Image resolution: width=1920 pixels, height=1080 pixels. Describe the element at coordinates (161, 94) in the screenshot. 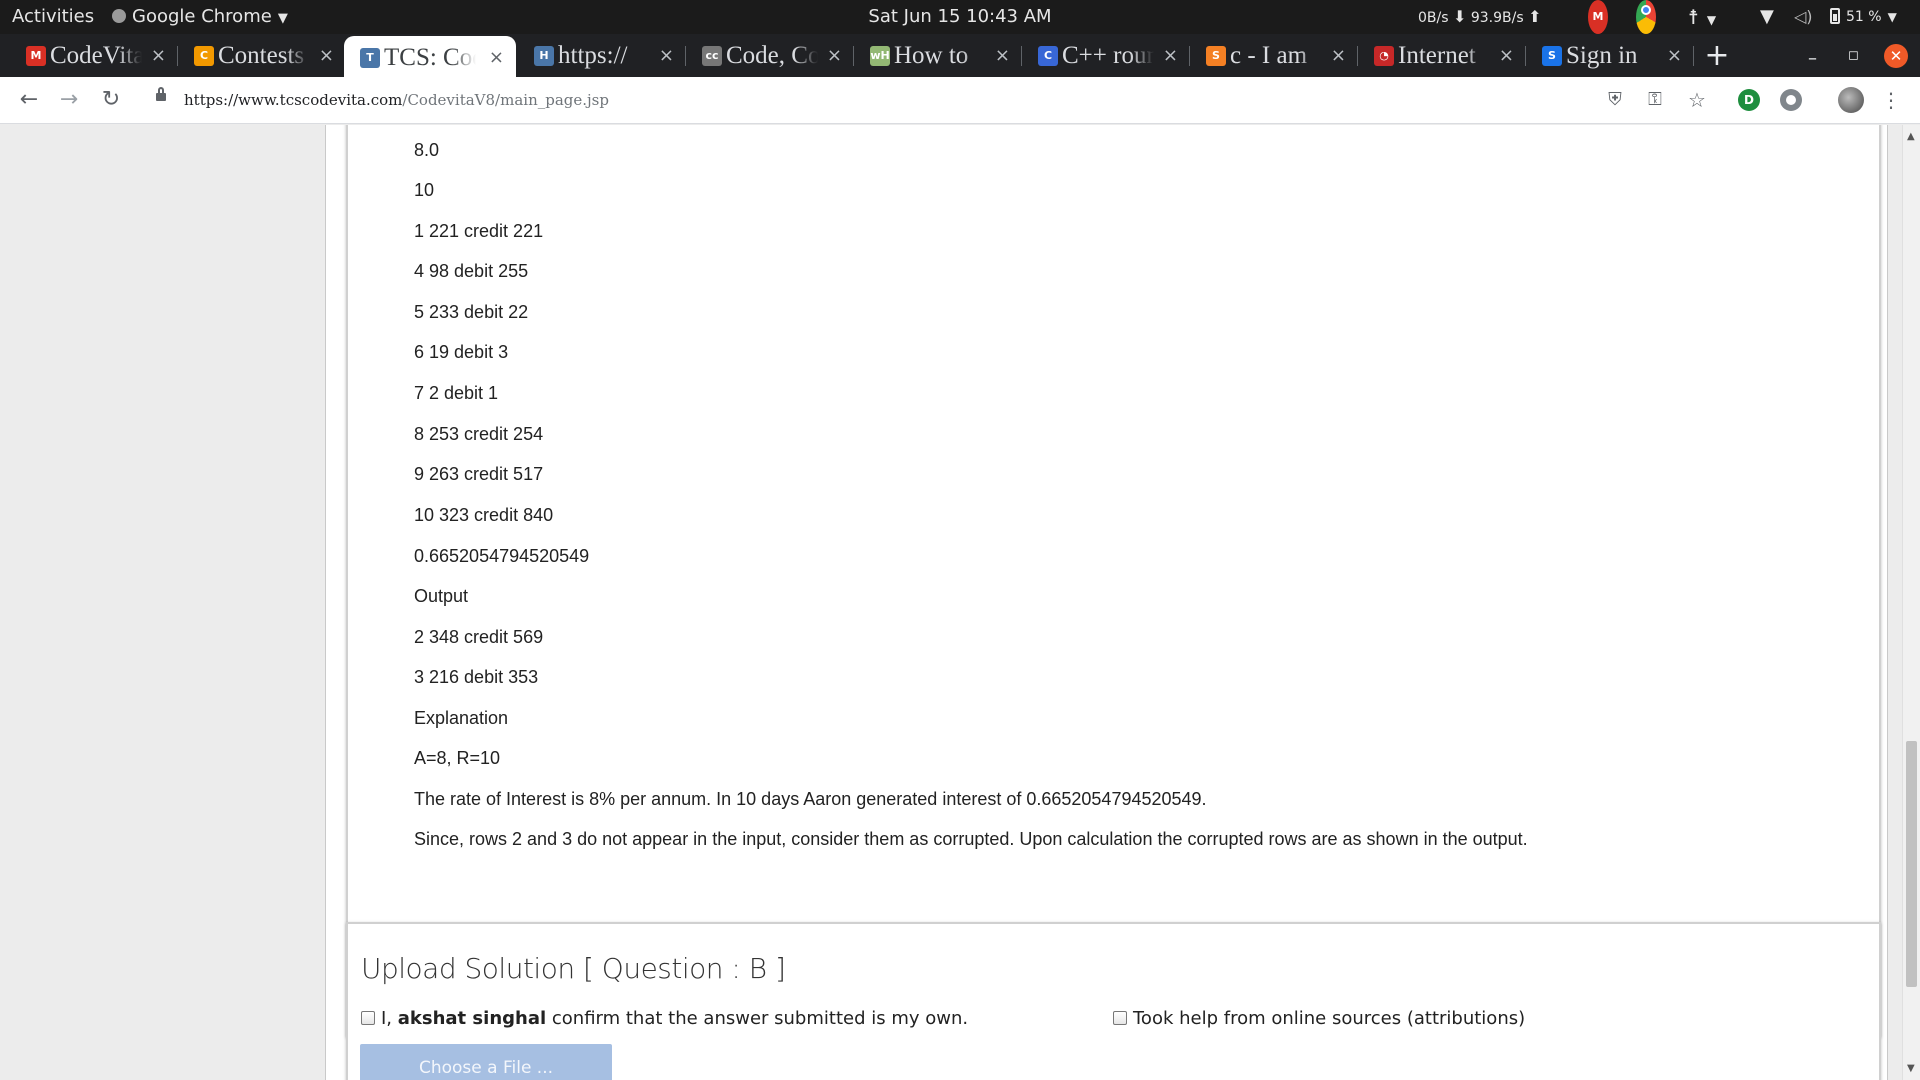

I see `lock-icon` at that location.